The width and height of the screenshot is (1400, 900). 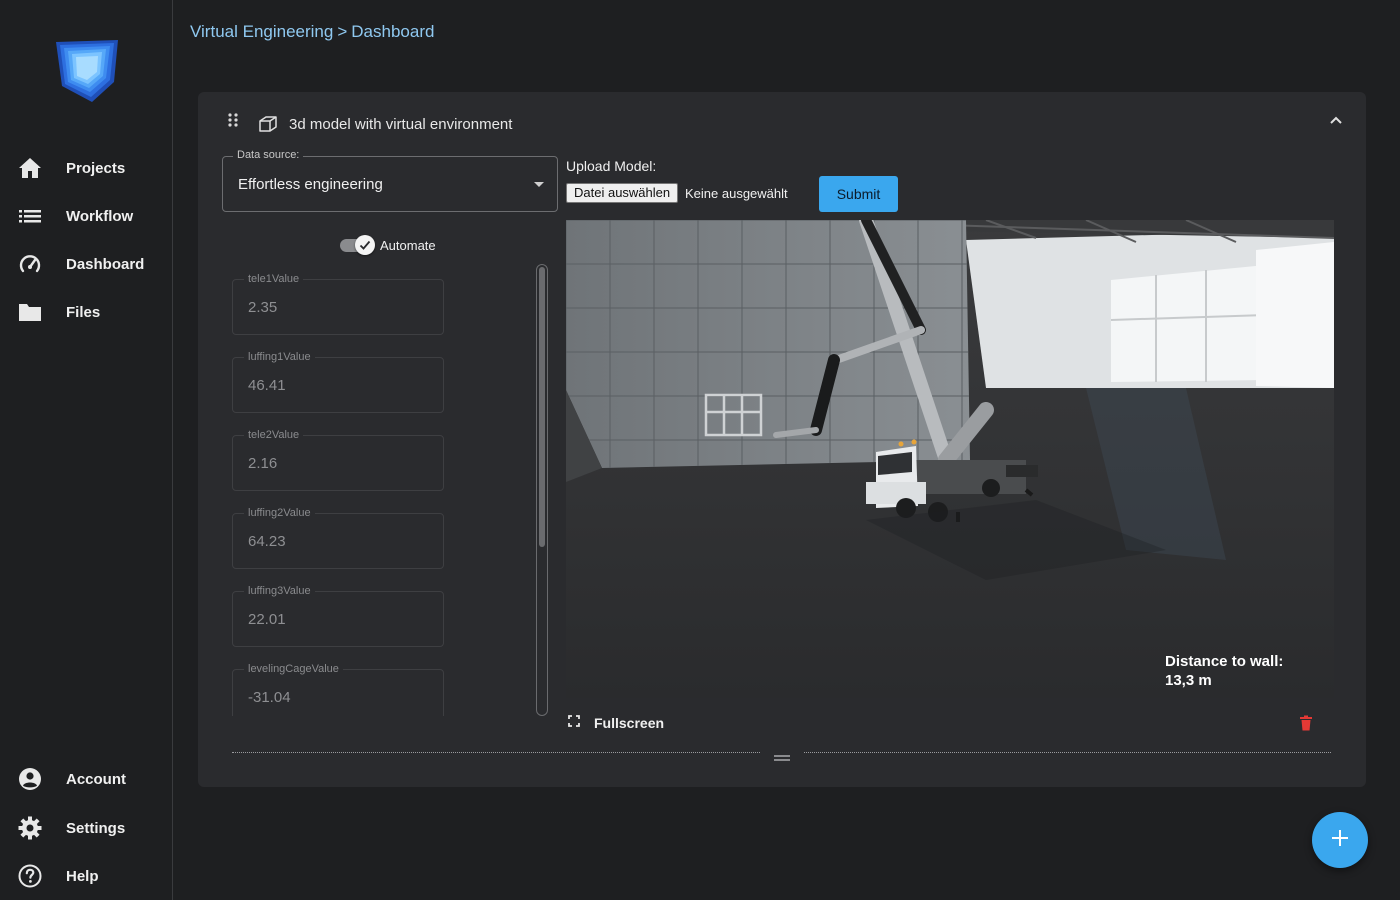 I want to click on speedometer-icon, so click(x=30, y=264).